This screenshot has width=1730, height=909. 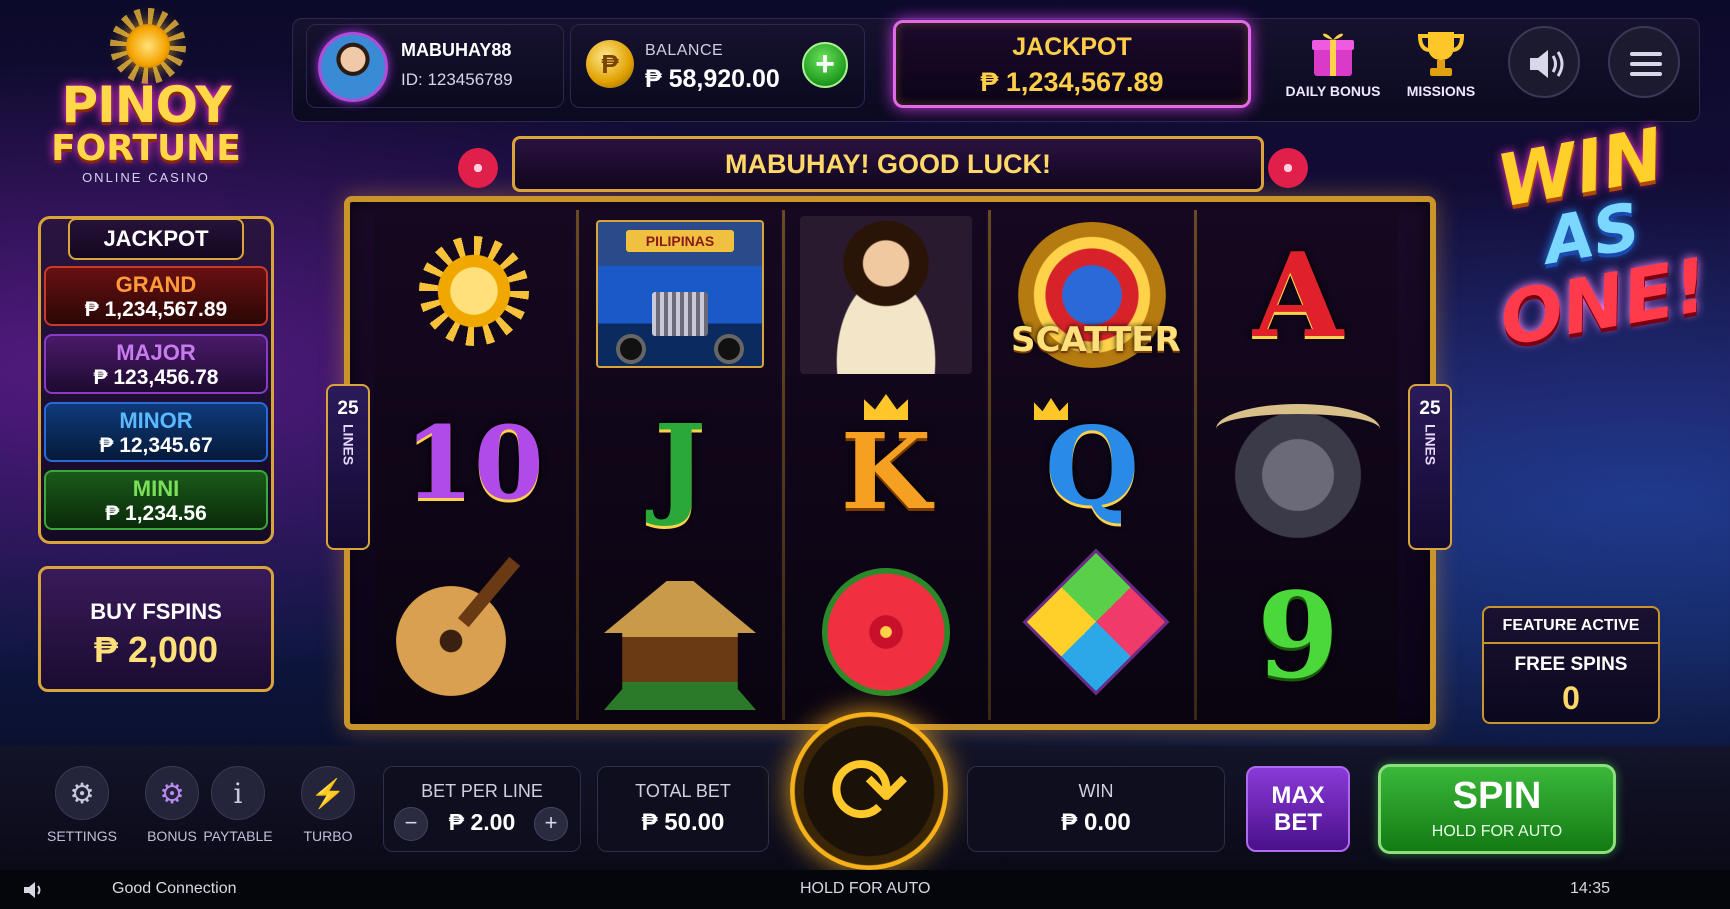 What do you see at coordinates (888, 164) in the screenshot?
I see `good-luck-banner: MABUHAY! GOOD LUCK!` at bounding box center [888, 164].